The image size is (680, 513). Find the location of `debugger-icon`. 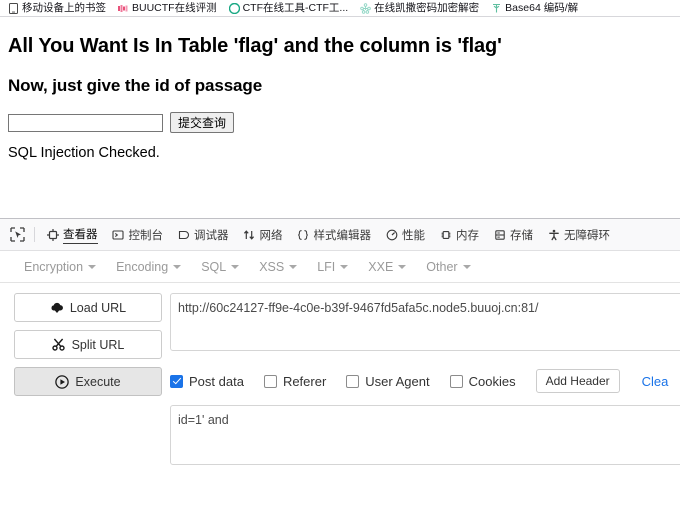

debugger-icon is located at coordinates (183, 234).